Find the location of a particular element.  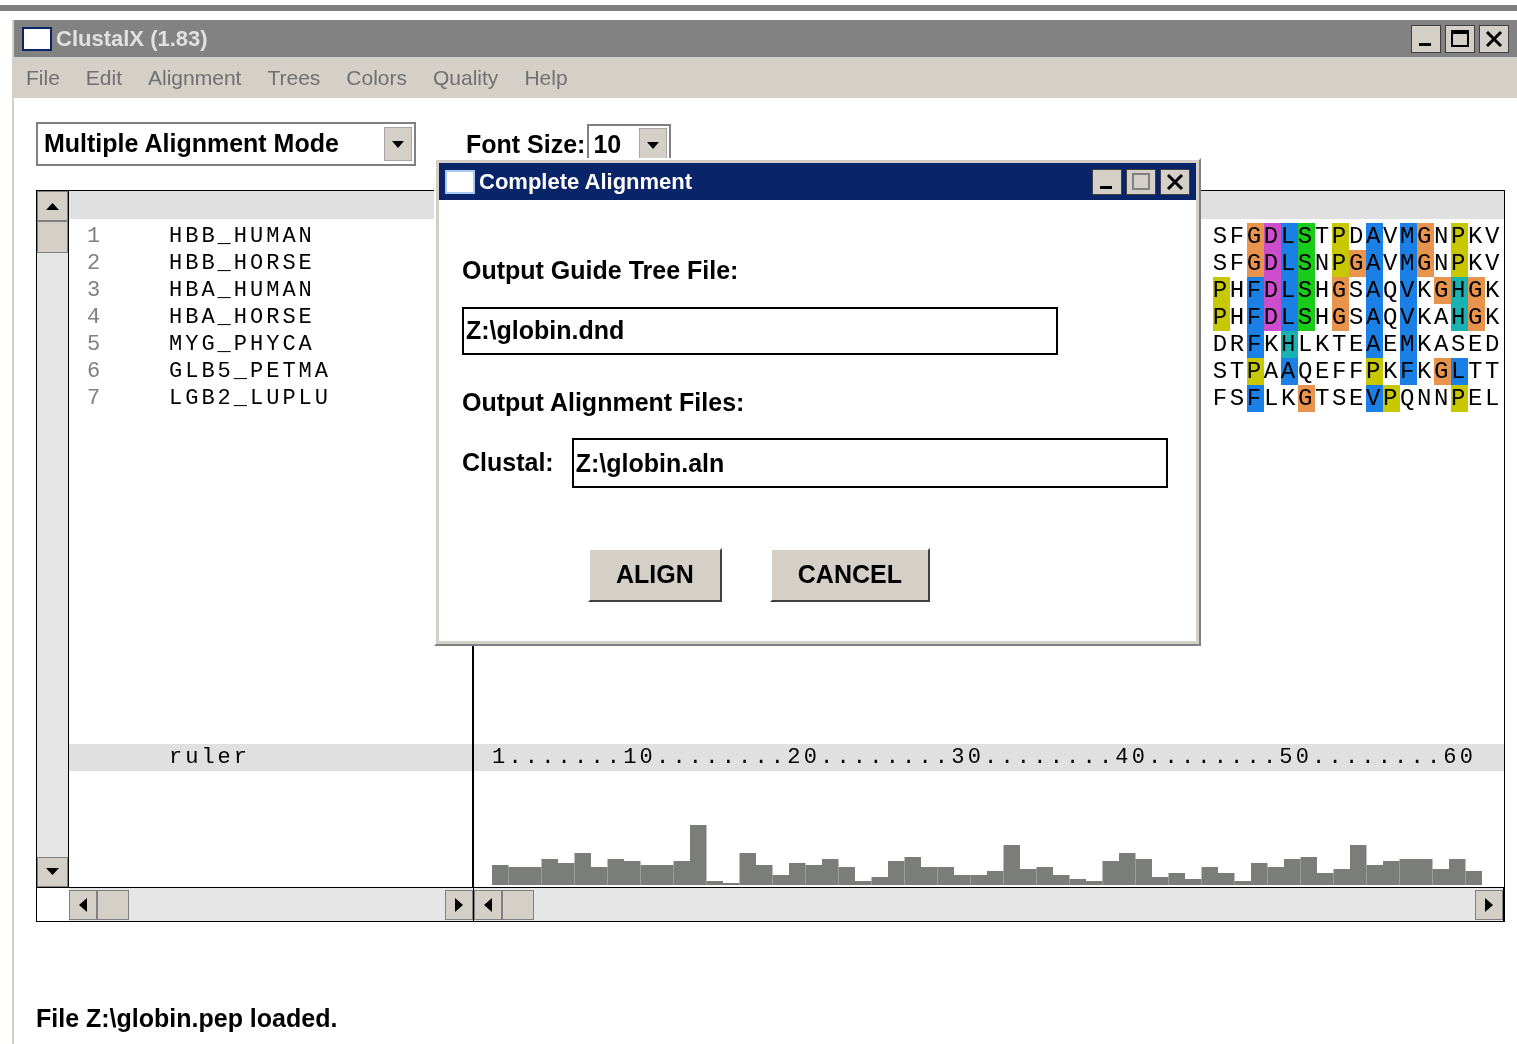

row-number: 5 is located at coordinates (94, 345).